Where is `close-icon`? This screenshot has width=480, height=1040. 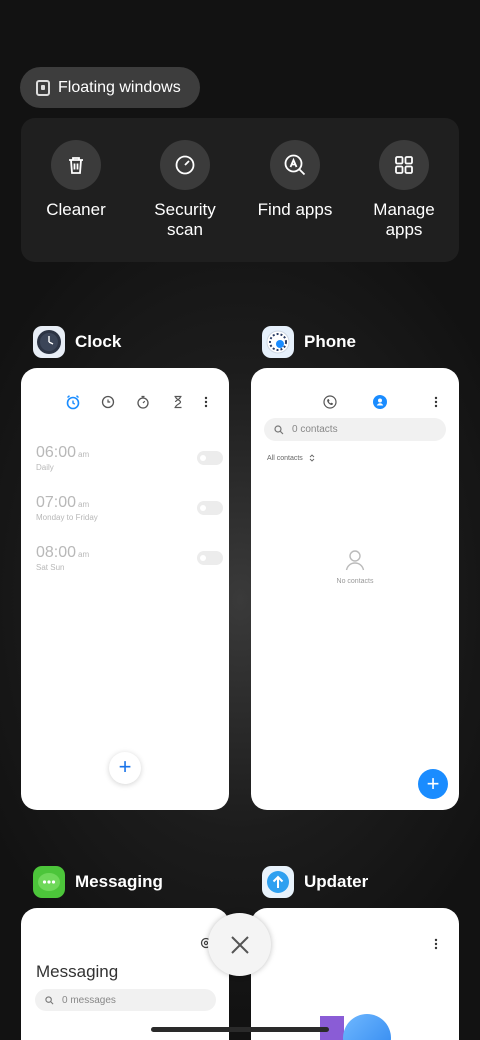
close-icon is located at coordinates (239, 944).